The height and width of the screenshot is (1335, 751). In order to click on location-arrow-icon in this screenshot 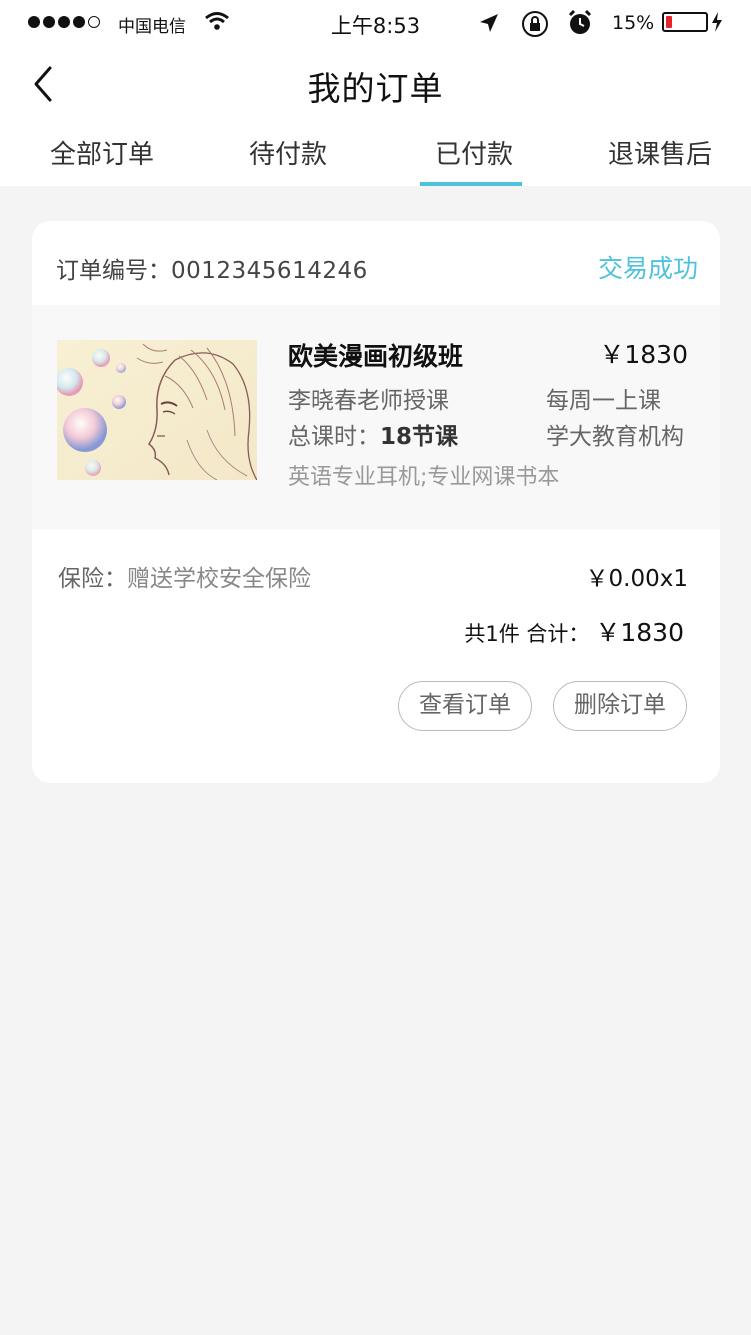, I will do `click(489, 25)`.